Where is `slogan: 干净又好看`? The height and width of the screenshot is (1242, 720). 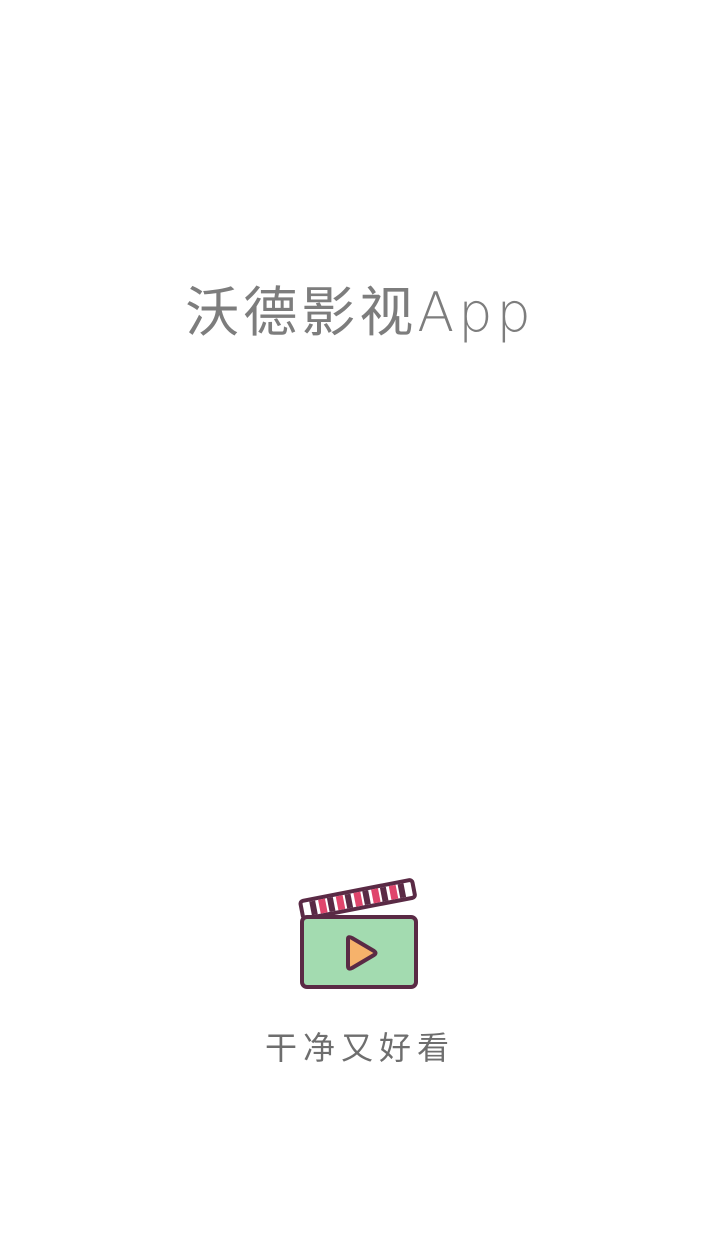
slogan: 干净又好看 is located at coordinates (359, 1048).